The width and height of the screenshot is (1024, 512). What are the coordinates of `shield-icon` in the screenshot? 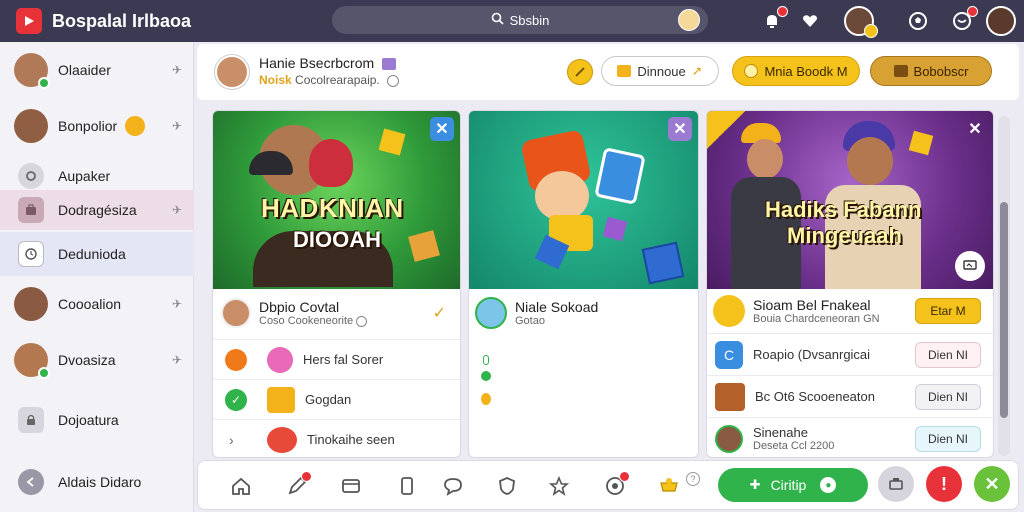 It's located at (507, 486).